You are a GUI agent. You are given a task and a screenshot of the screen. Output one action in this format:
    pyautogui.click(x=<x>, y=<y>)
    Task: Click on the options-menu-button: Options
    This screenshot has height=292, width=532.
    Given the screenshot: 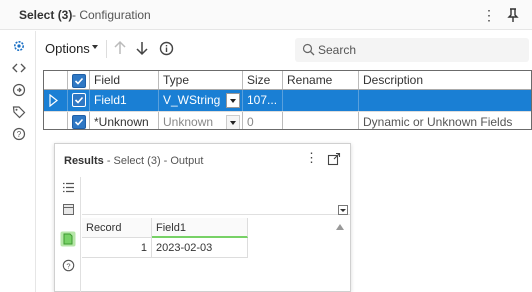 What is the action you would take?
    pyautogui.click(x=67, y=48)
    